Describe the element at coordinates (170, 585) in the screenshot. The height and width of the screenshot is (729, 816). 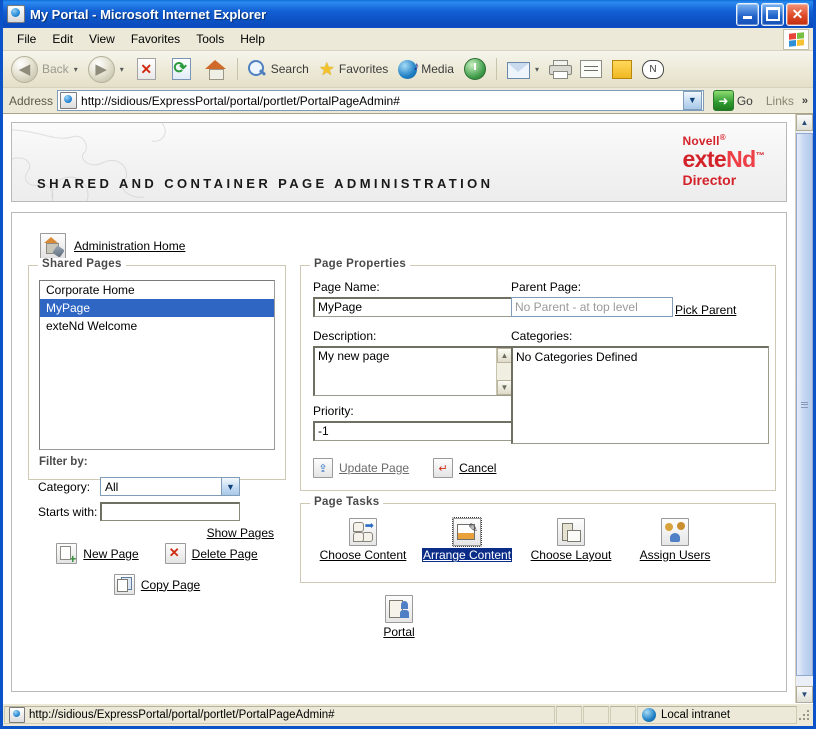
I see `copy-page-label: Copy Page` at that location.